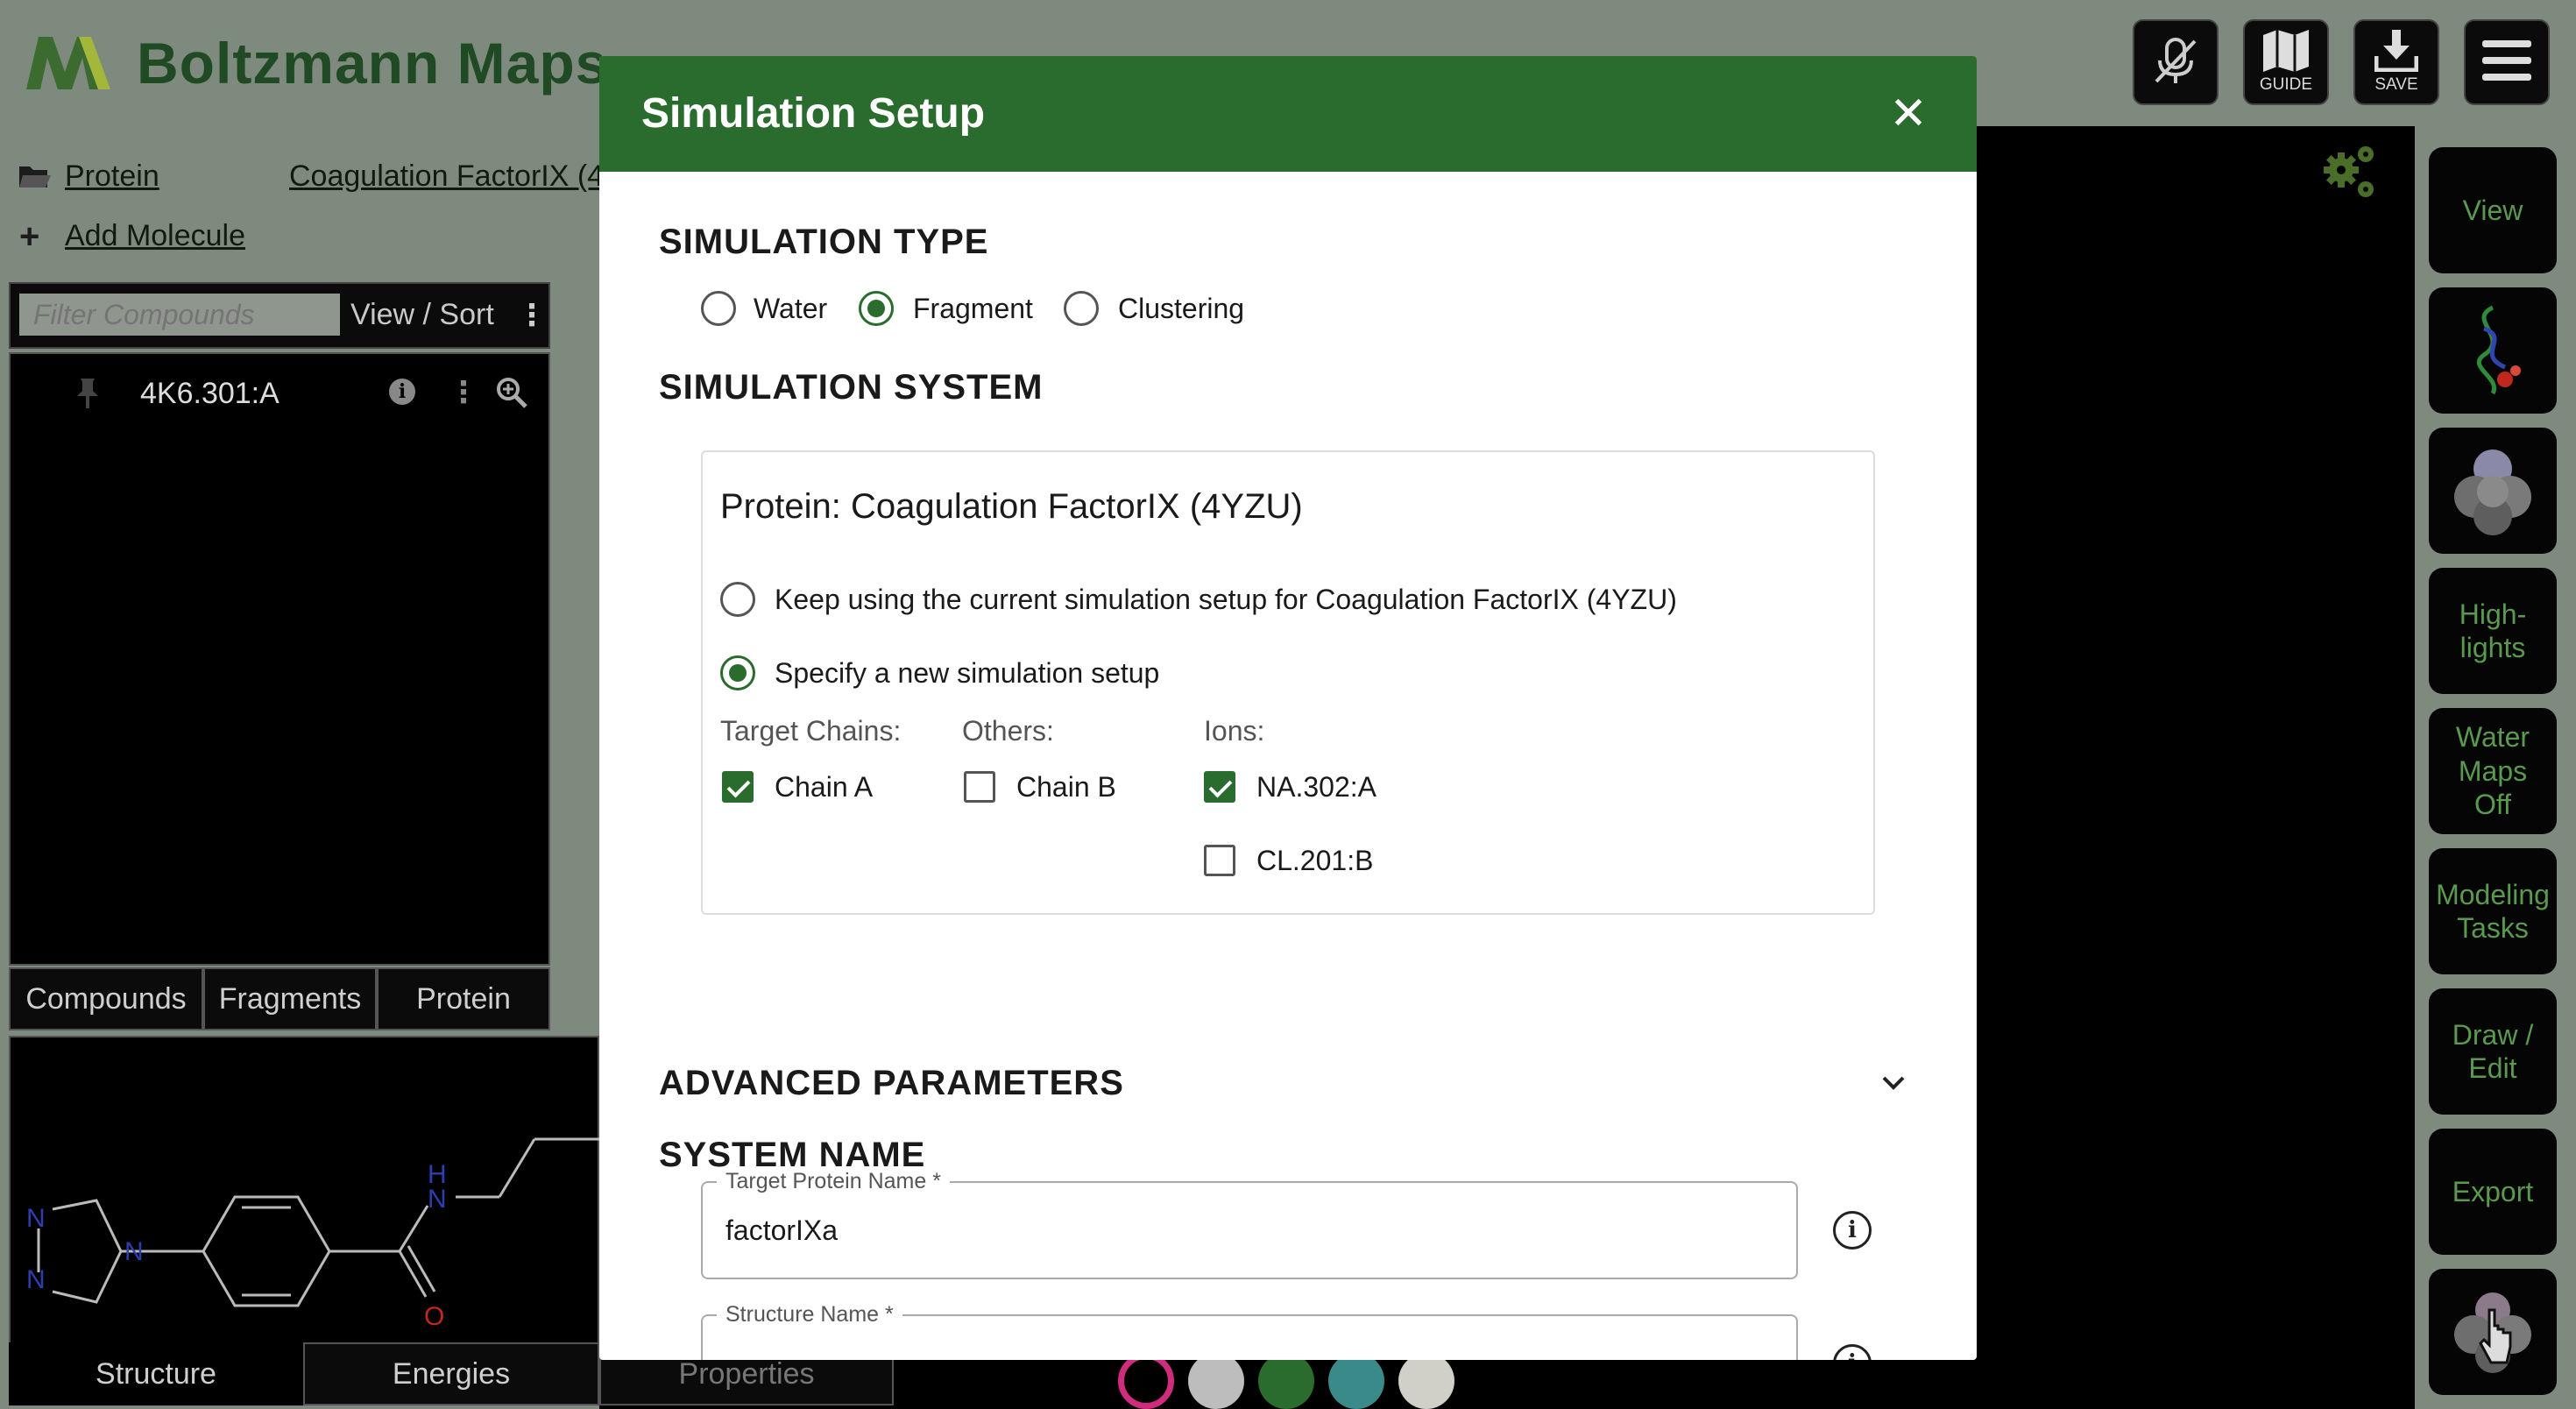 This screenshot has height=1409, width=2576. I want to click on ions-label: Ions:, so click(1234, 731).